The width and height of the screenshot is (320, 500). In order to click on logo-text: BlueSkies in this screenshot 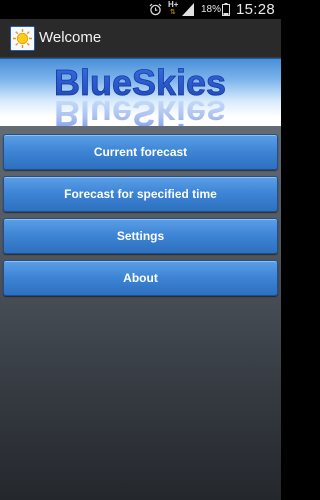, I will do `click(140, 82)`.